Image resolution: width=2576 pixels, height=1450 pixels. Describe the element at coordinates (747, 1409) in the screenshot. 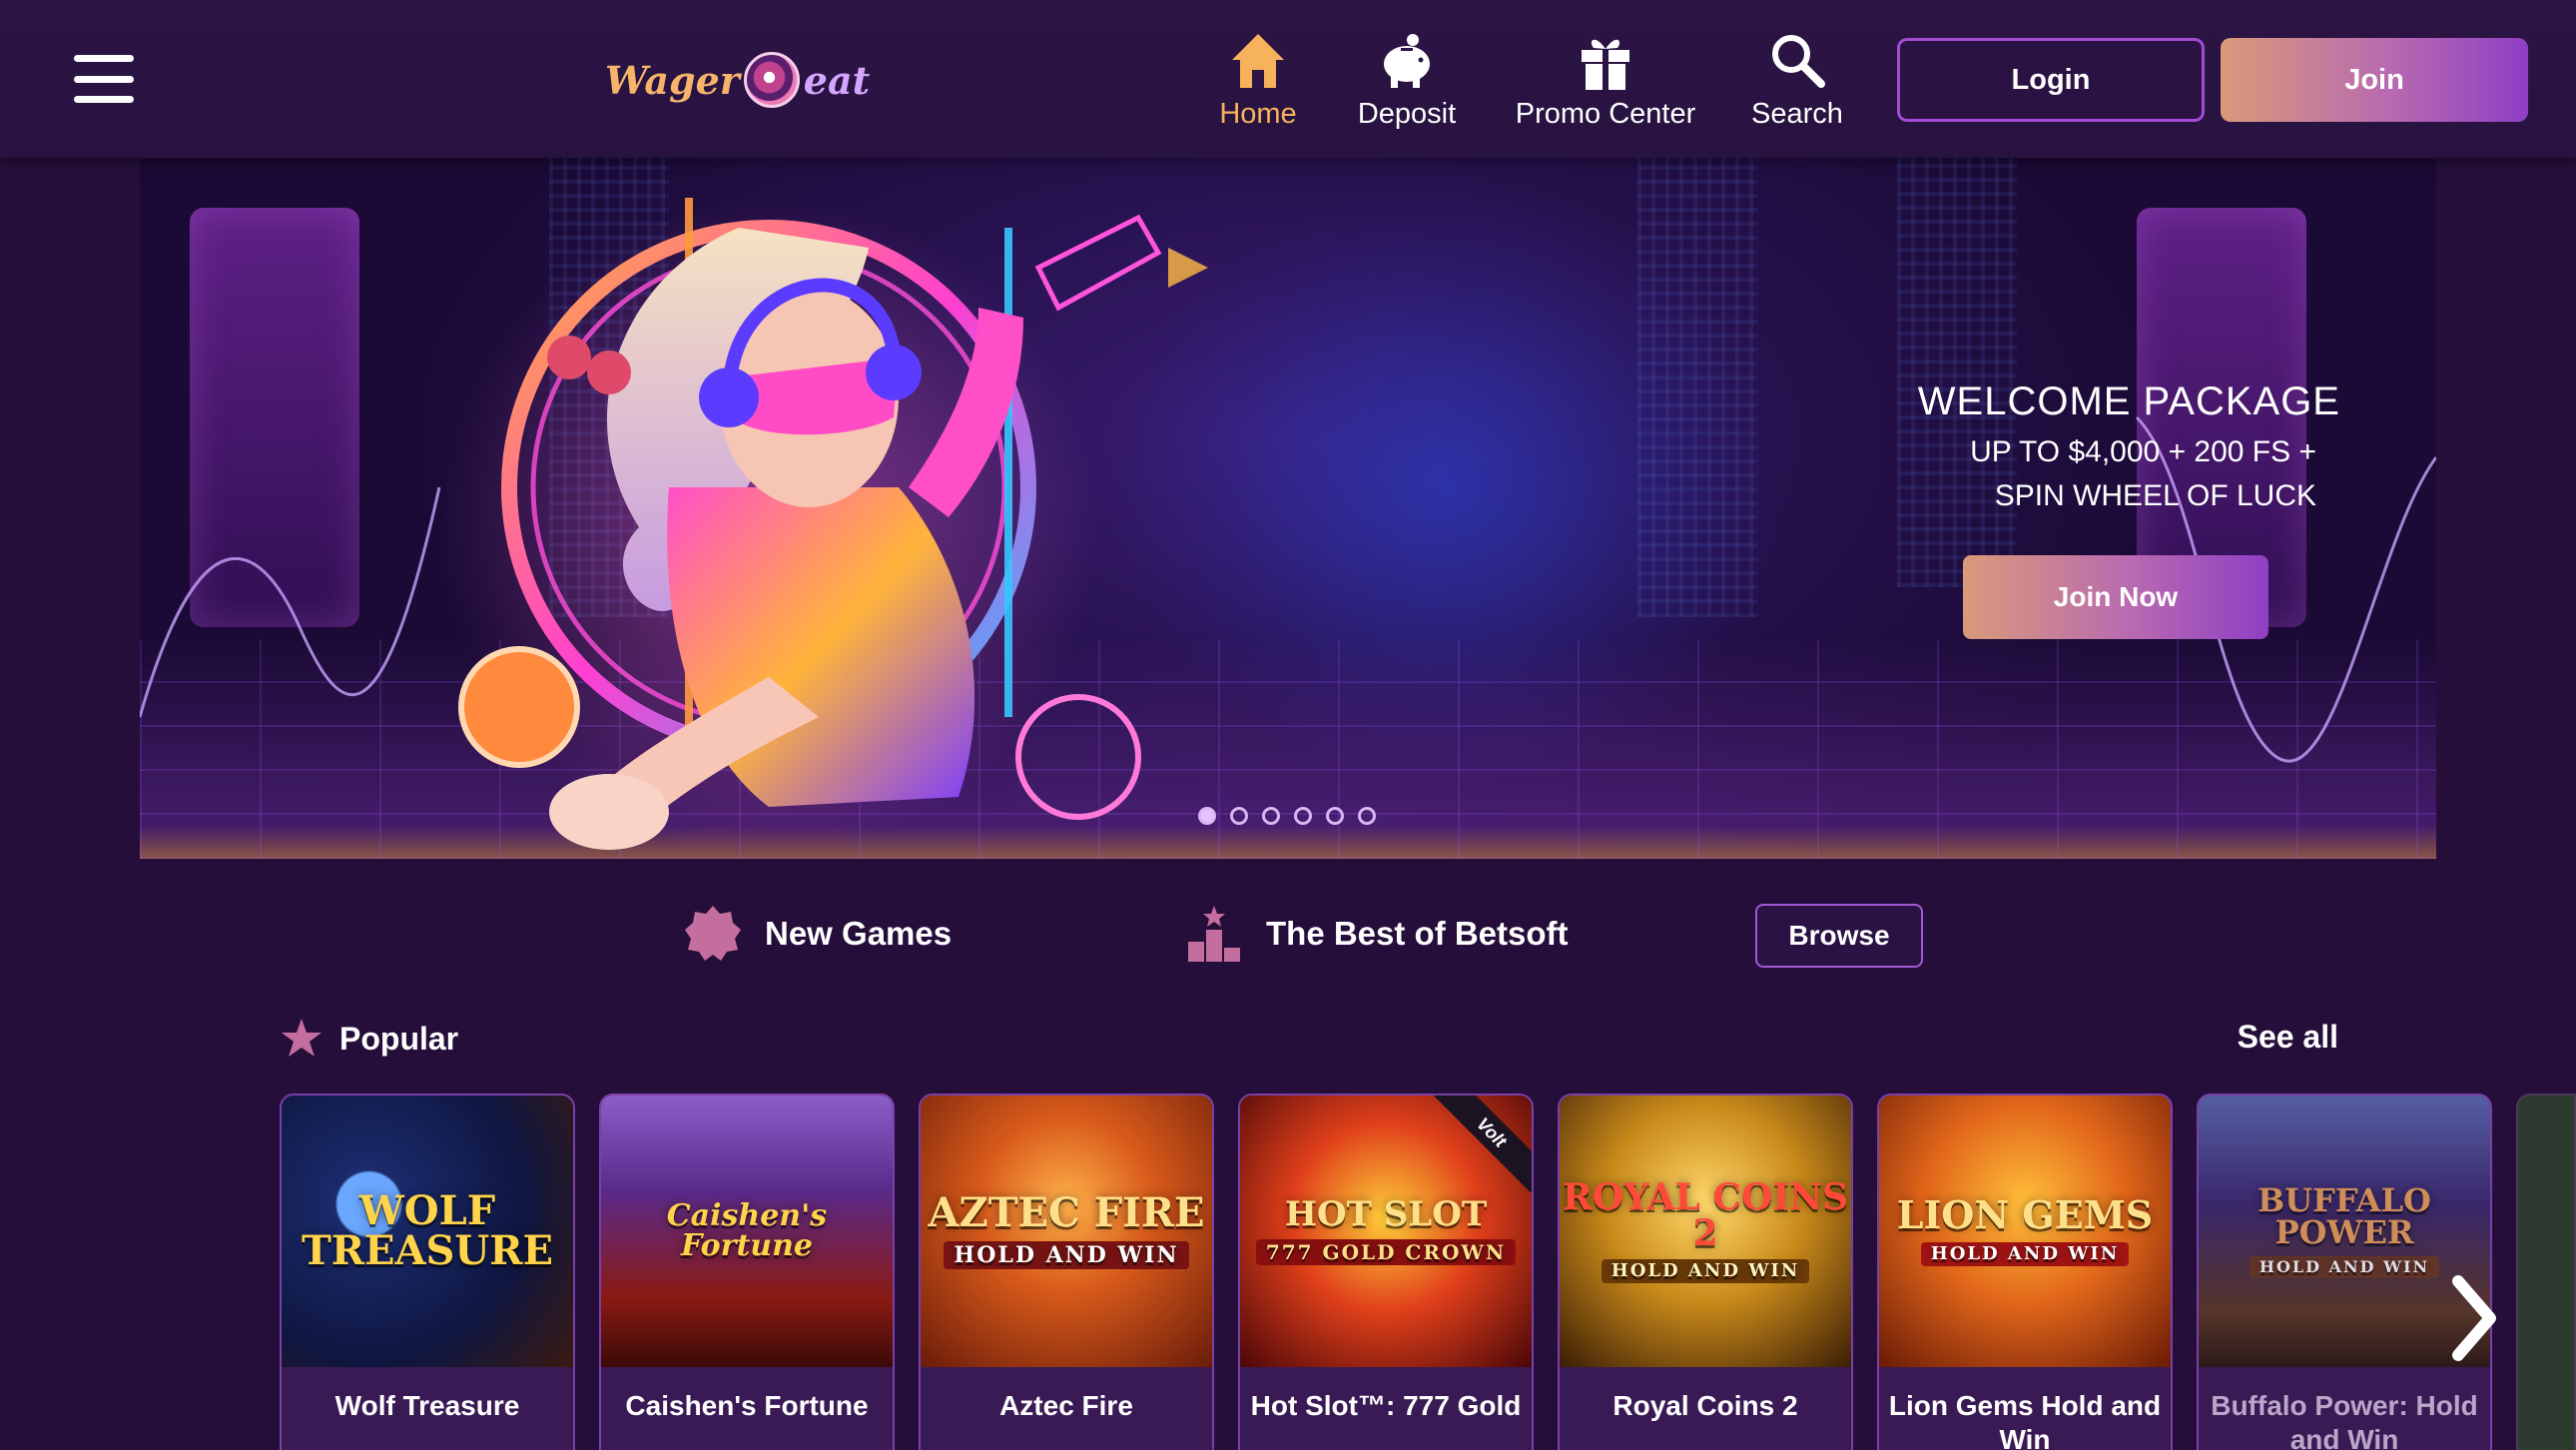

I see `game-name: Caishen's Fortune` at that location.